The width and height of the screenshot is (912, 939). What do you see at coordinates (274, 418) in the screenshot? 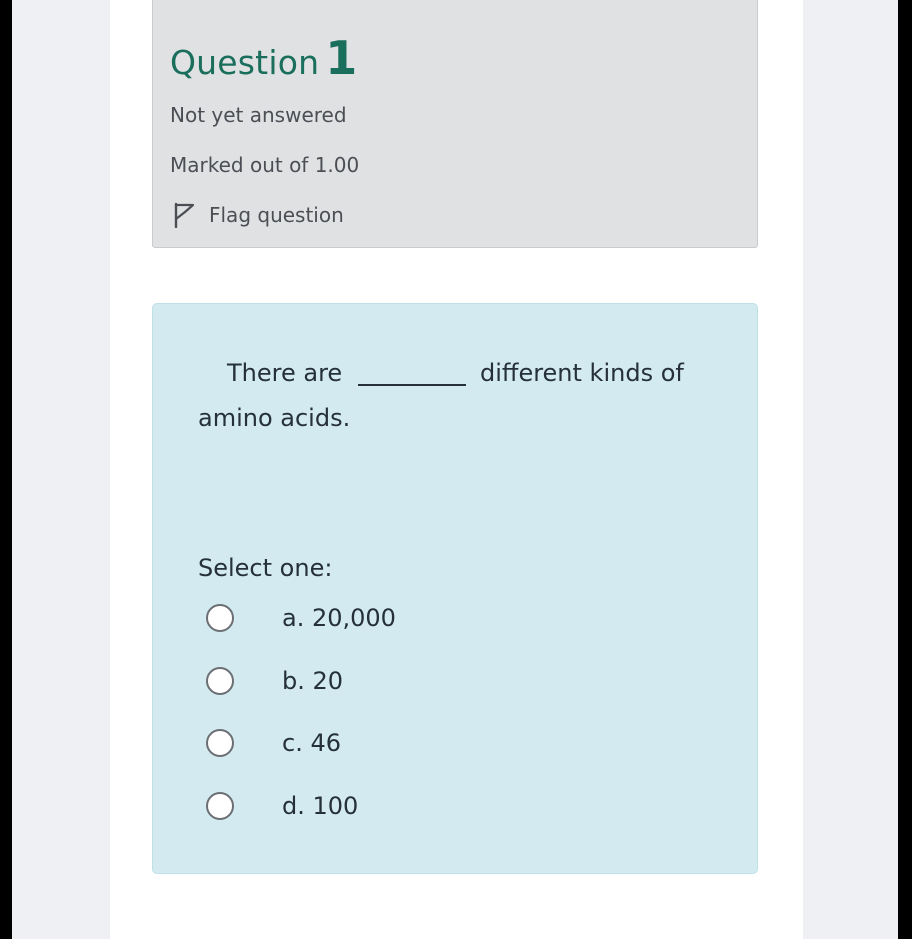
I see `question-text-part3: amino acids.` at bounding box center [274, 418].